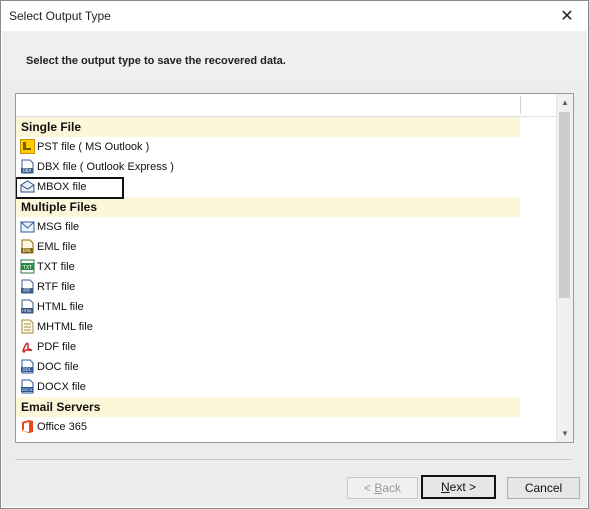 The height and width of the screenshot is (509, 589). What do you see at coordinates (286, 307) in the screenshot?
I see `list-item-html: HTML HTML file` at bounding box center [286, 307].